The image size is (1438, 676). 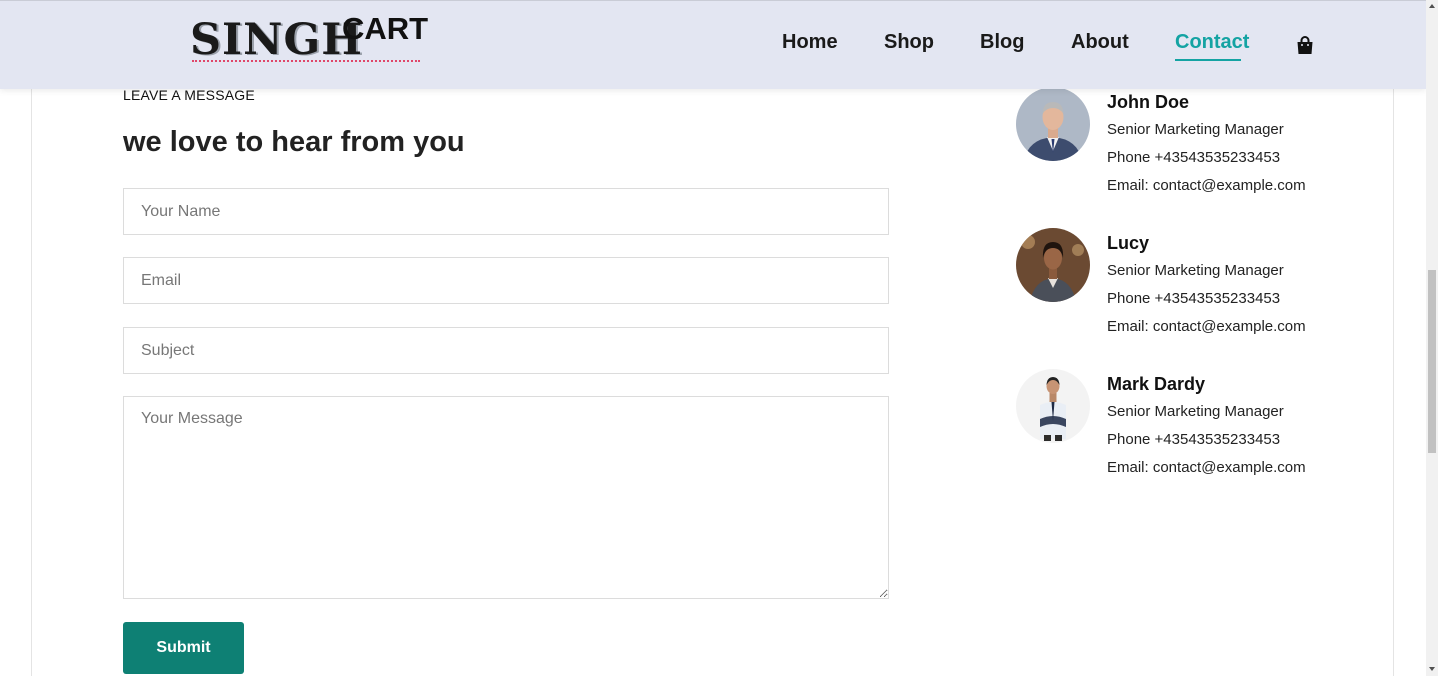 I want to click on form-eyebrow: LEAVE A MESSAGE, so click(x=189, y=95).